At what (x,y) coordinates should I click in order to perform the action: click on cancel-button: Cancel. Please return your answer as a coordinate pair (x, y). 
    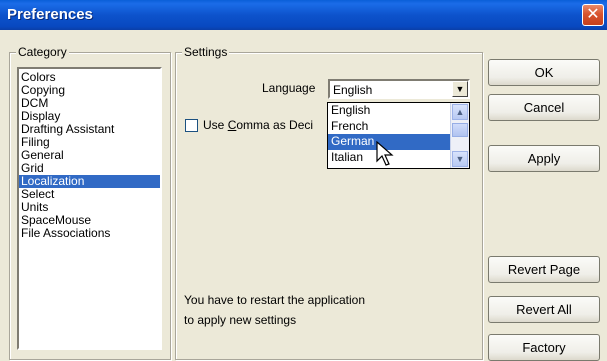
    Looking at the image, I should click on (544, 107).